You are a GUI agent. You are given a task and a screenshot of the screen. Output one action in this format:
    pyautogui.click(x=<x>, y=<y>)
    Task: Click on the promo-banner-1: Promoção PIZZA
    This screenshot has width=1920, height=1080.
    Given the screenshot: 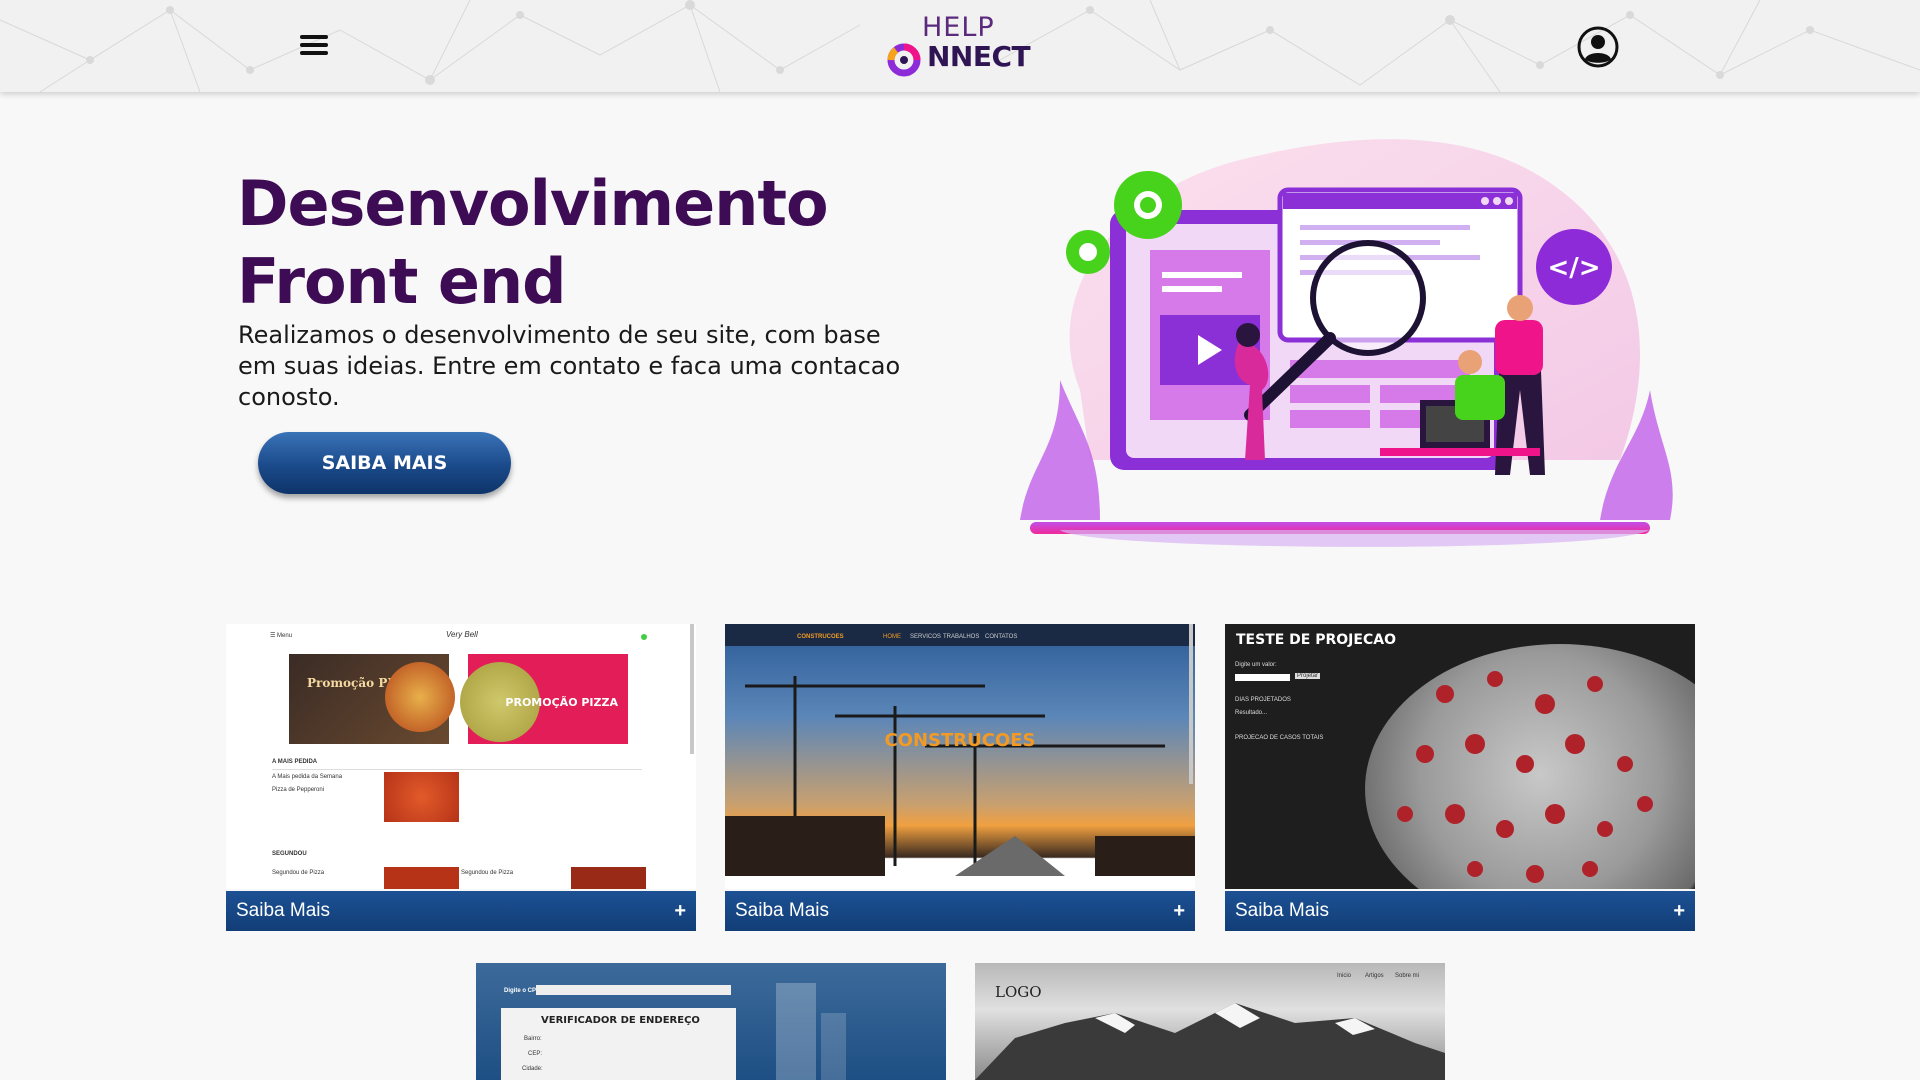 What is the action you would take?
    pyautogui.click(x=372, y=699)
    